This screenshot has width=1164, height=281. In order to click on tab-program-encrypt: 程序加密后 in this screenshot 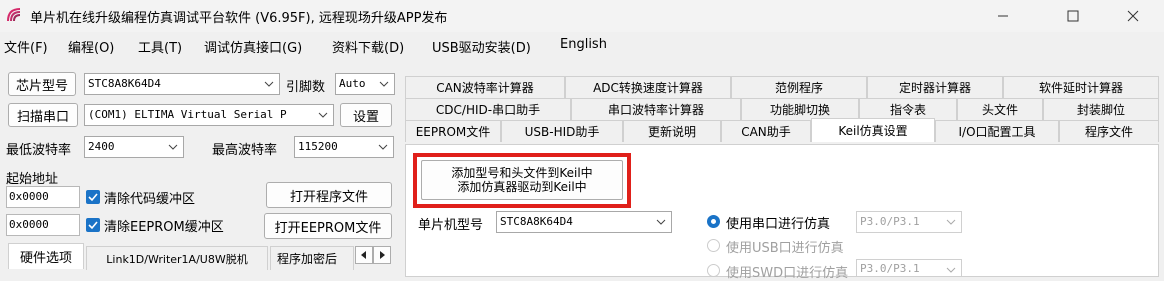, I will do `click(312, 258)`.